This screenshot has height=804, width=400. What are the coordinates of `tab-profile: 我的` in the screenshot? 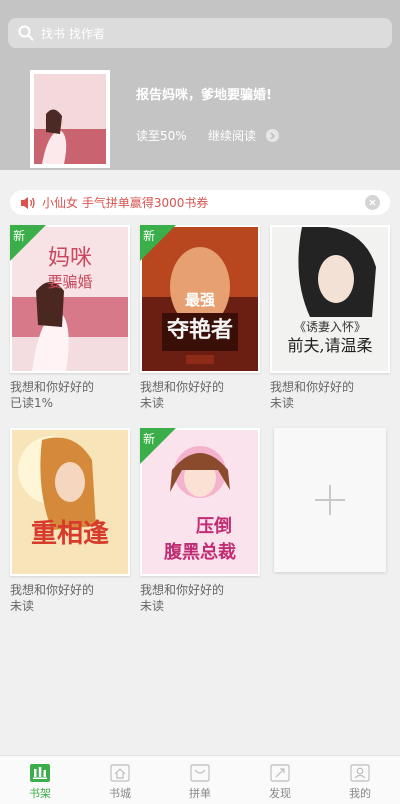 It's located at (360, 780).